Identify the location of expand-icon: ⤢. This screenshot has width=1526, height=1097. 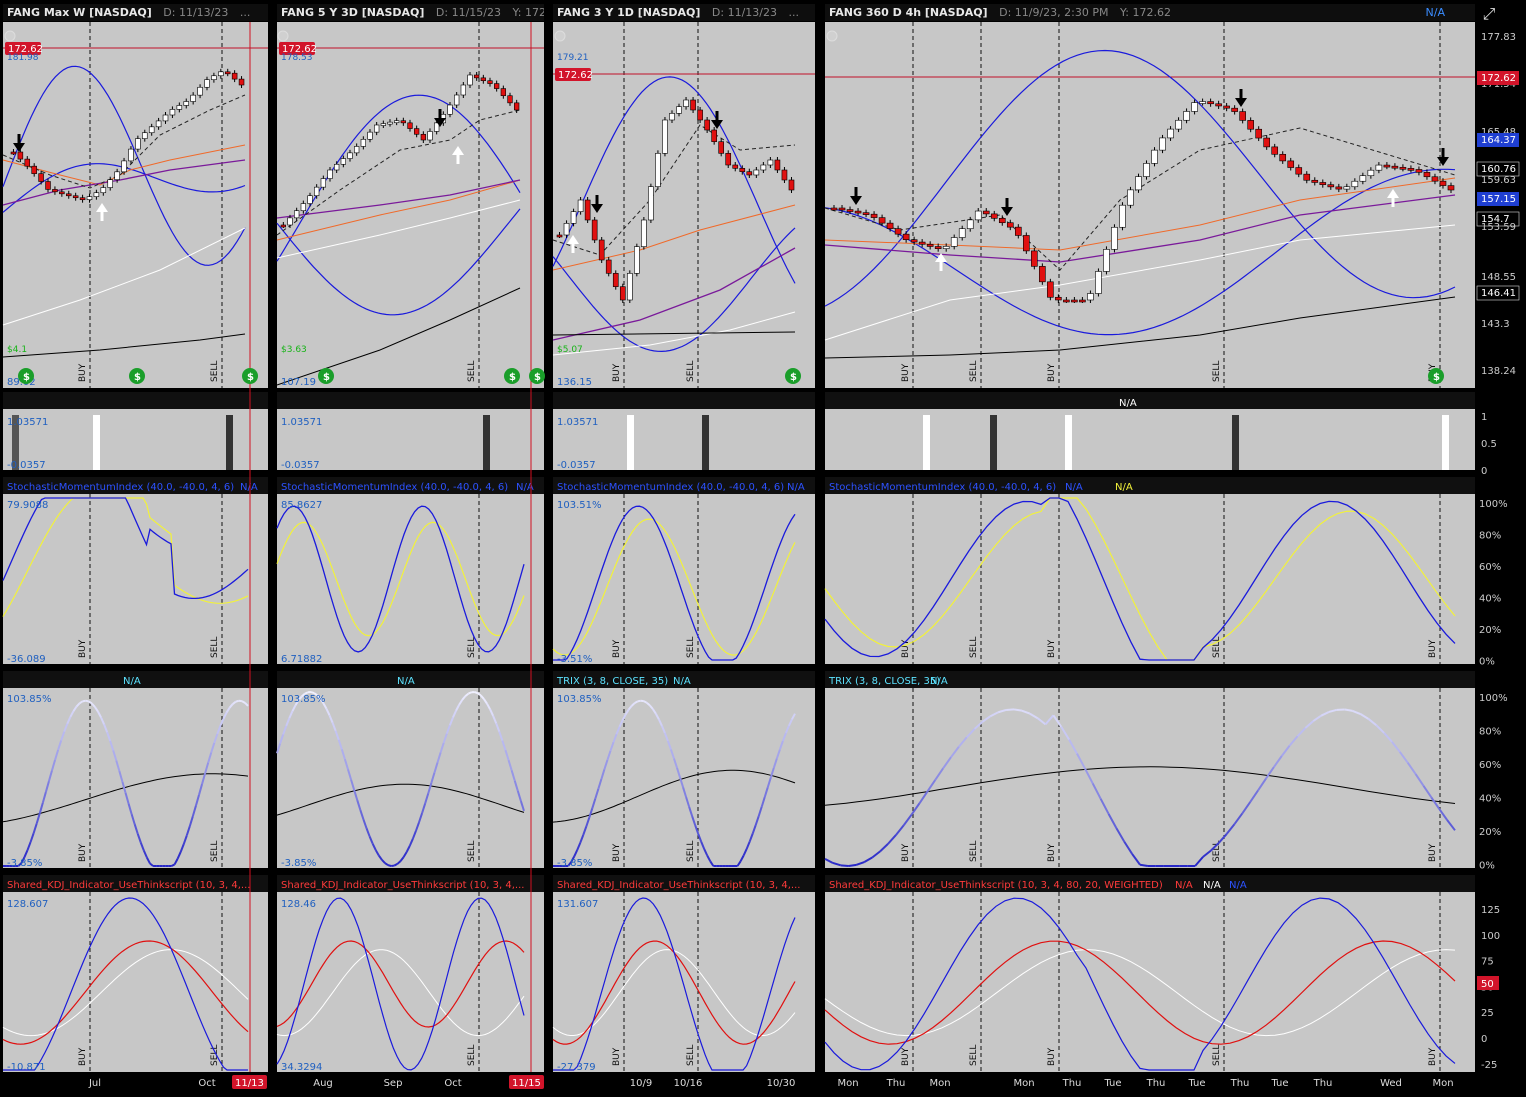
(1489, 15).